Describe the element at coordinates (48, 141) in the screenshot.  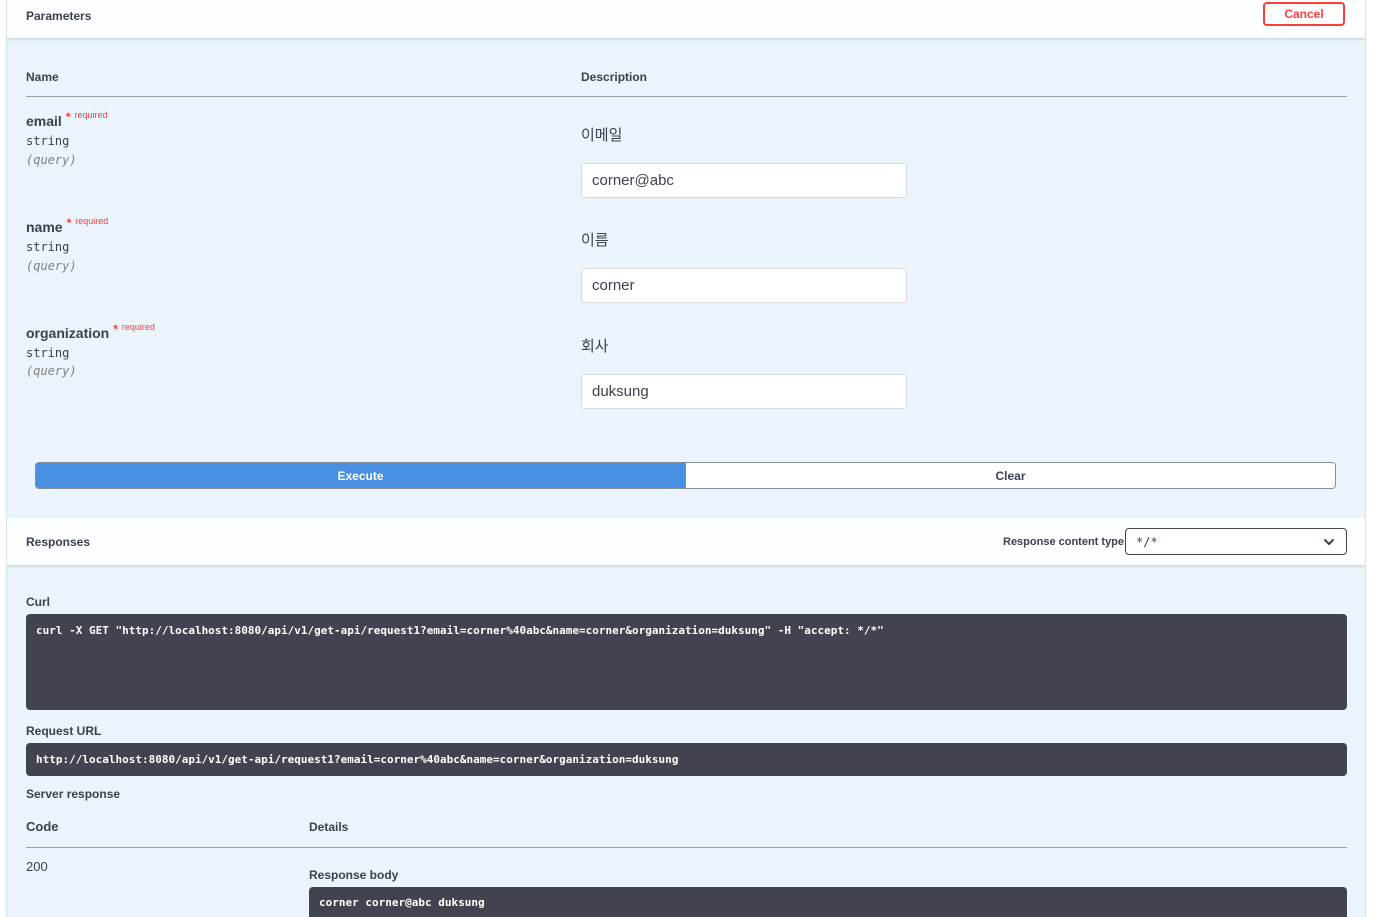
I see `param-type-email: string` at that location.